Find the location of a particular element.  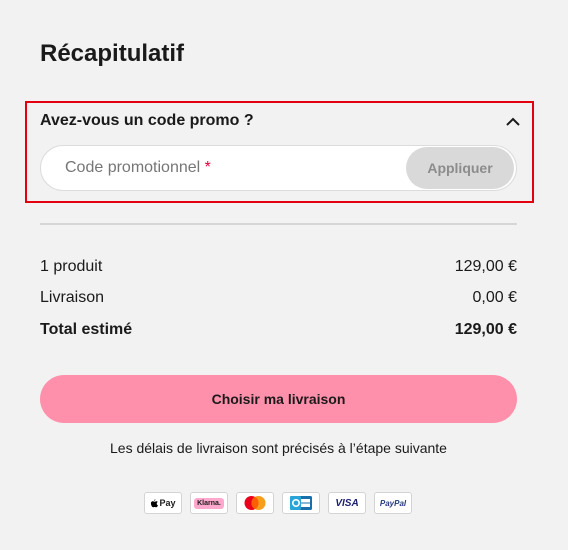

products-label: 1 produit is located at coordinates (71, 266).